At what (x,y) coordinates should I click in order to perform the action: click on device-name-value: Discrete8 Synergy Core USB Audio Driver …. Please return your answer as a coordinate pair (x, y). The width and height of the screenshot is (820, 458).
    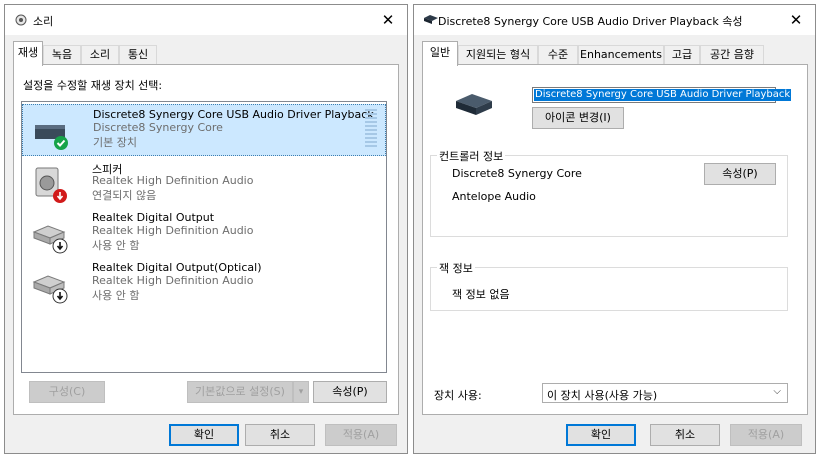
    Looking at the image, I should click on (663, 95).